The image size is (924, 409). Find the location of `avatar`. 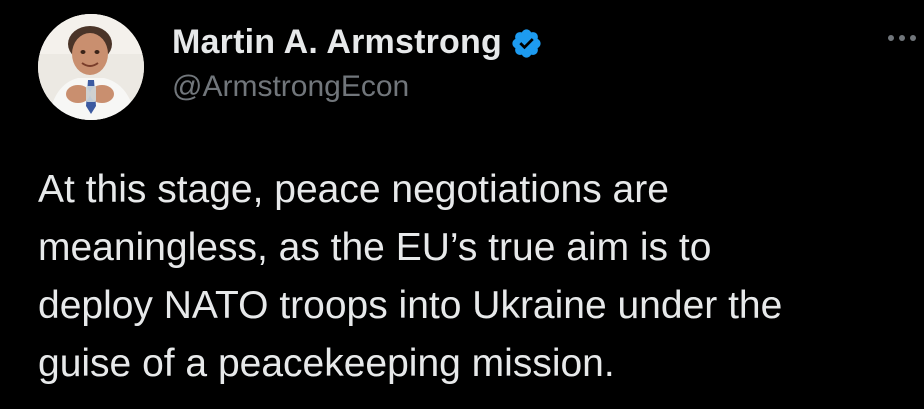

avatar is located at coordinates (91, 67).